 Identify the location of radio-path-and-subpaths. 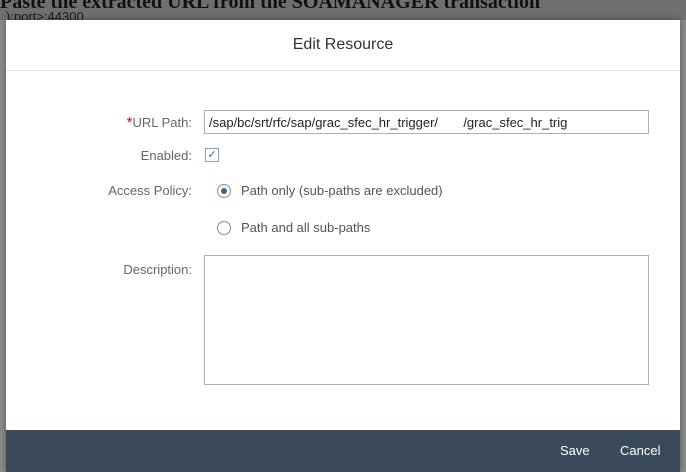
(224, 228).